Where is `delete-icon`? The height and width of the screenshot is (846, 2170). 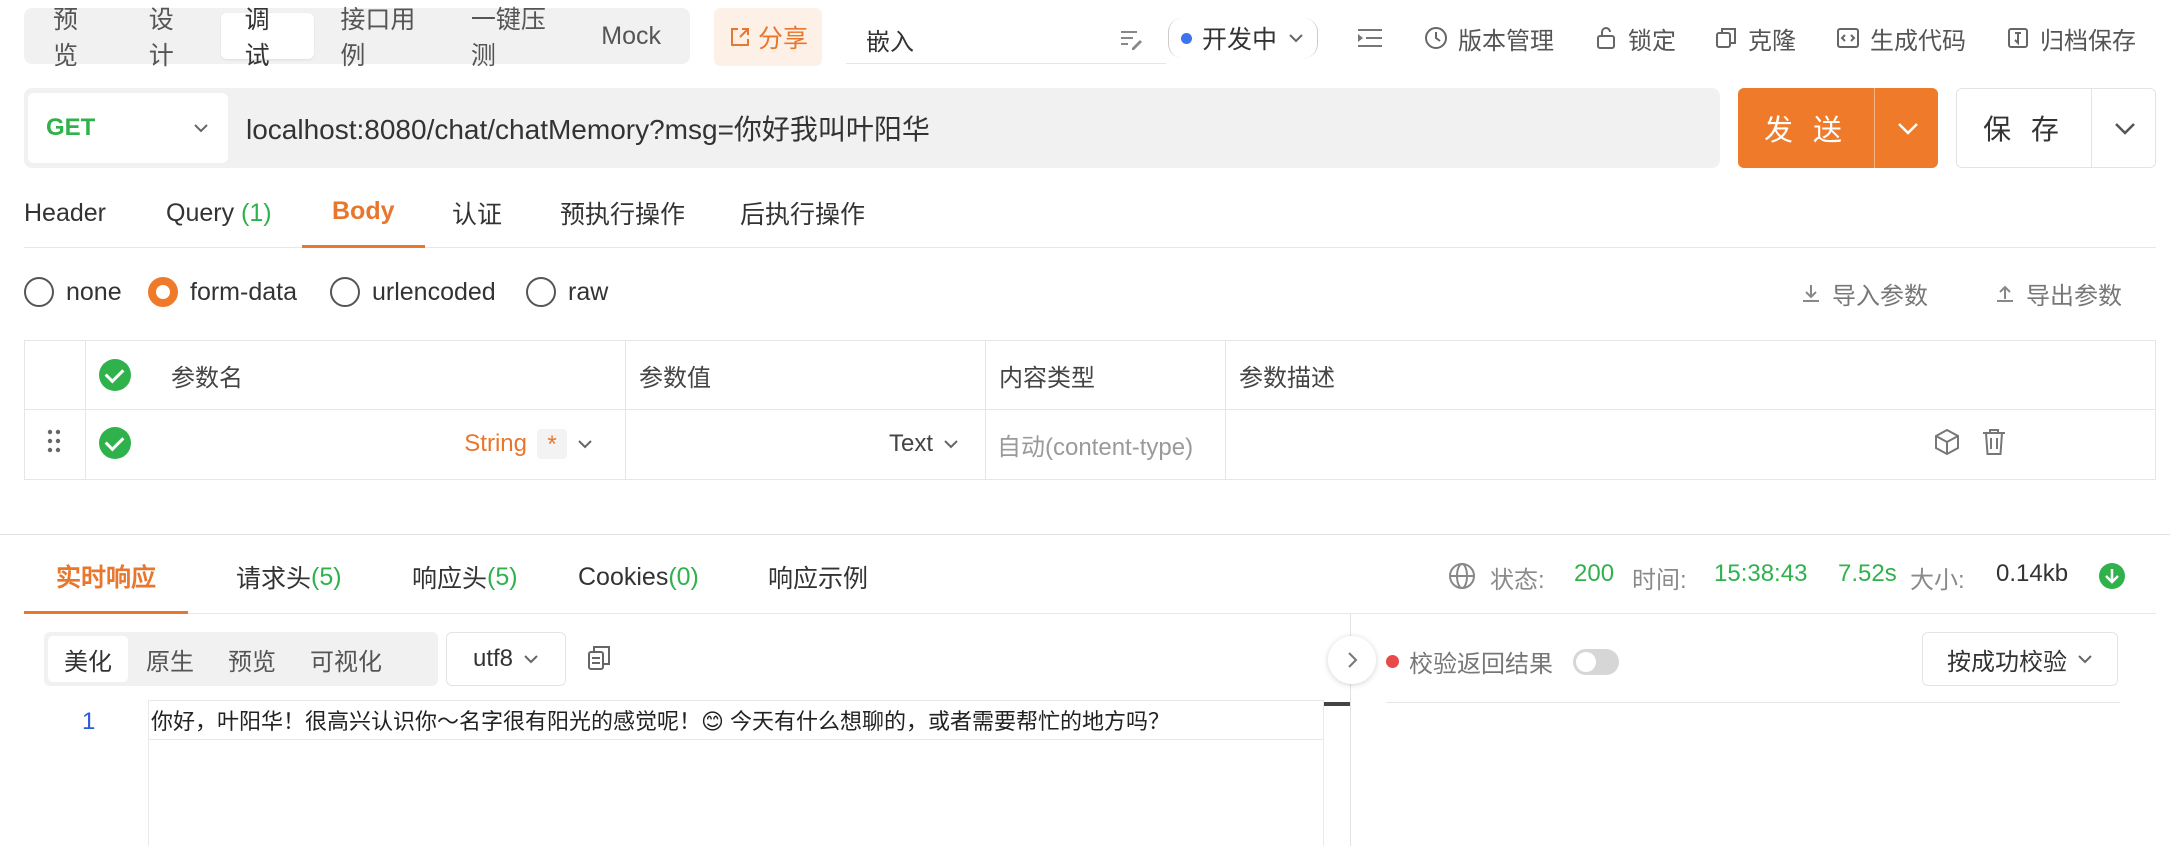 delete-icon is located at coordinates (1994, 442).